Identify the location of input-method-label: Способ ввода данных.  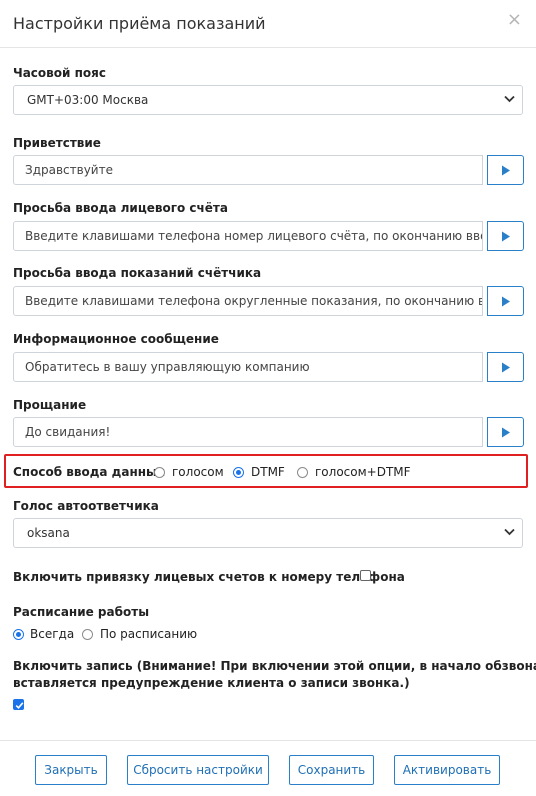
(89, 472).